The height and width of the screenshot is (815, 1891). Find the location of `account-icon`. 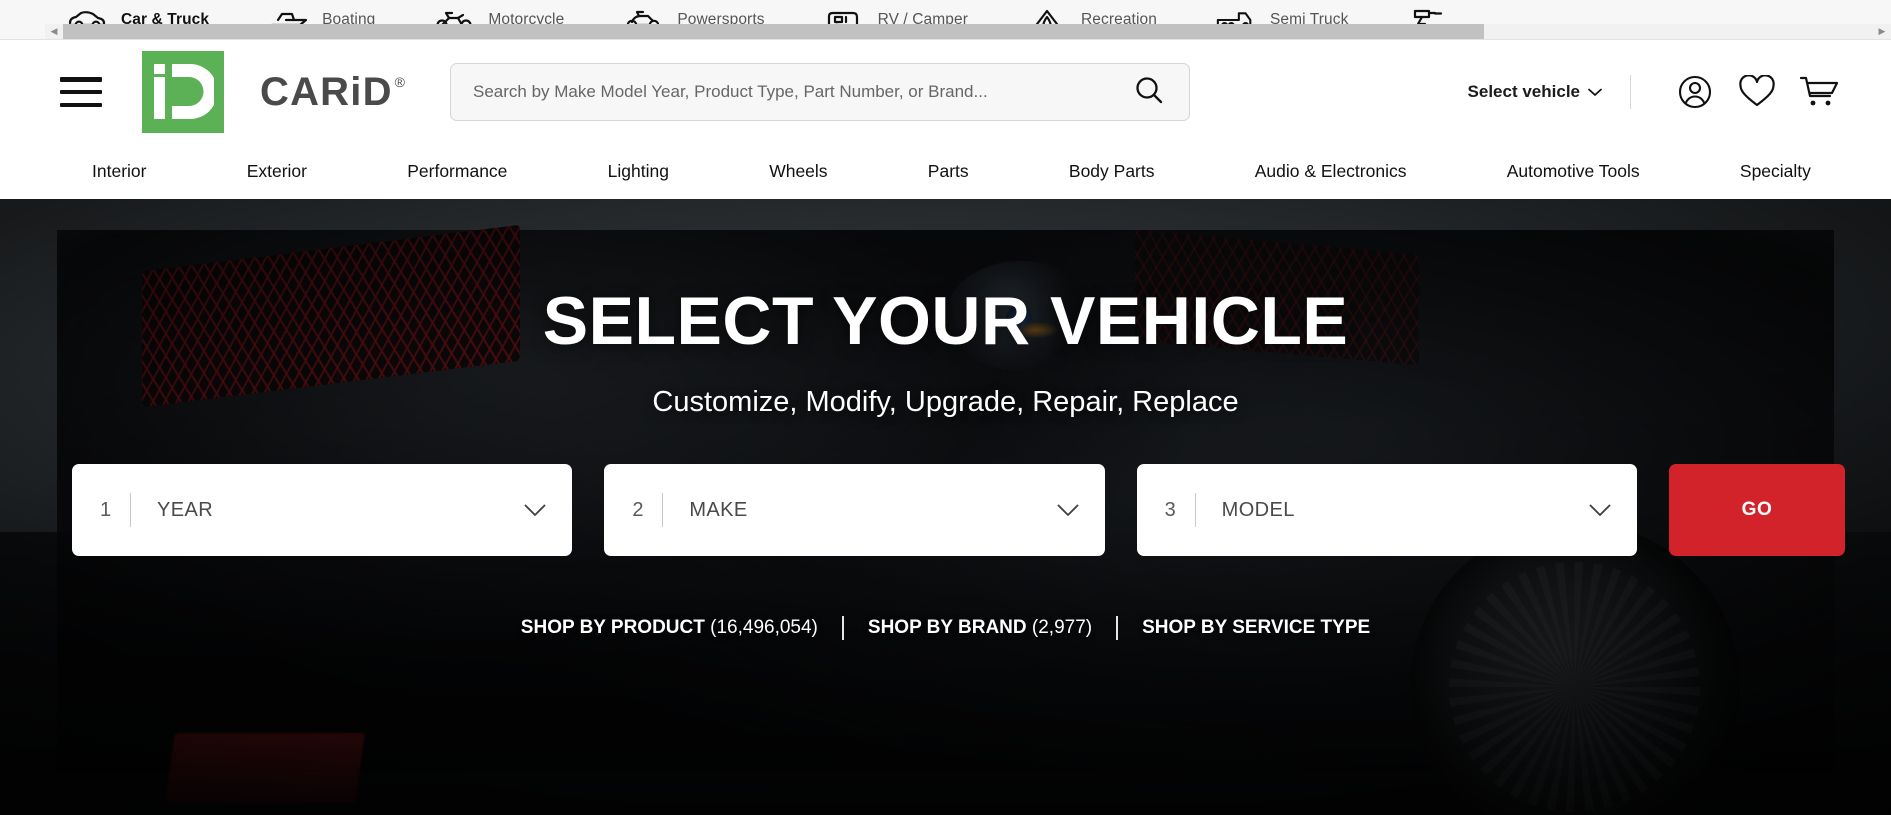

account-icon is located at coordinates (1695, 92).